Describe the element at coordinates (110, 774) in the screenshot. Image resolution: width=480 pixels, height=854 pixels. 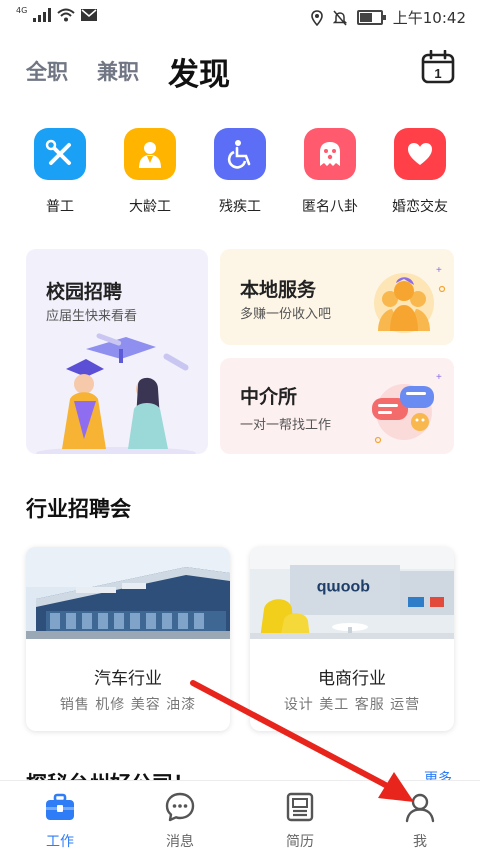
I see `section-title-companies: 探秘台州好公司！` at that location.